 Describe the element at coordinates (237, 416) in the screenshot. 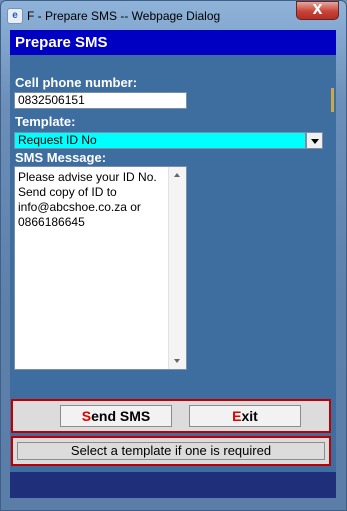

I see `exit-hotkey: E` at that location.